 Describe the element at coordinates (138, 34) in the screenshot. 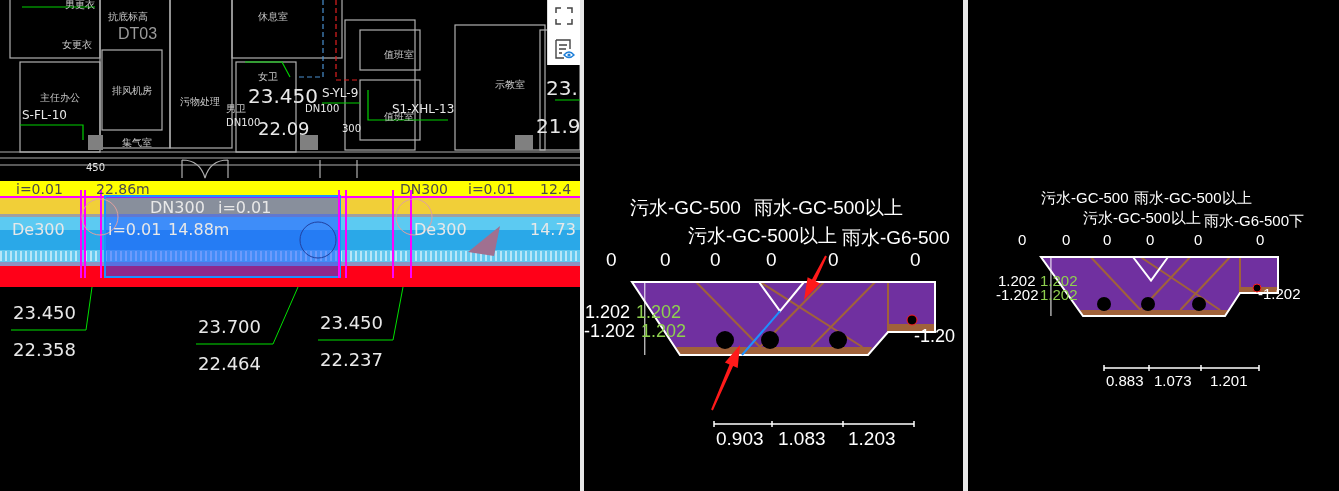

I see `plan-annotation: DT03` at that location.